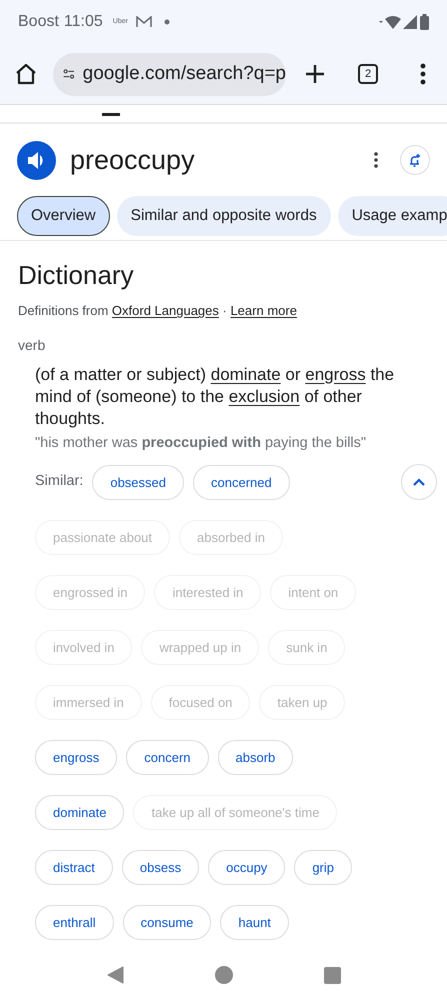  Describe the element at coordinates (201, 443) in the screenshot. I see `example-sentence: "his mother was preoccupied with paying the bills"` at that location.